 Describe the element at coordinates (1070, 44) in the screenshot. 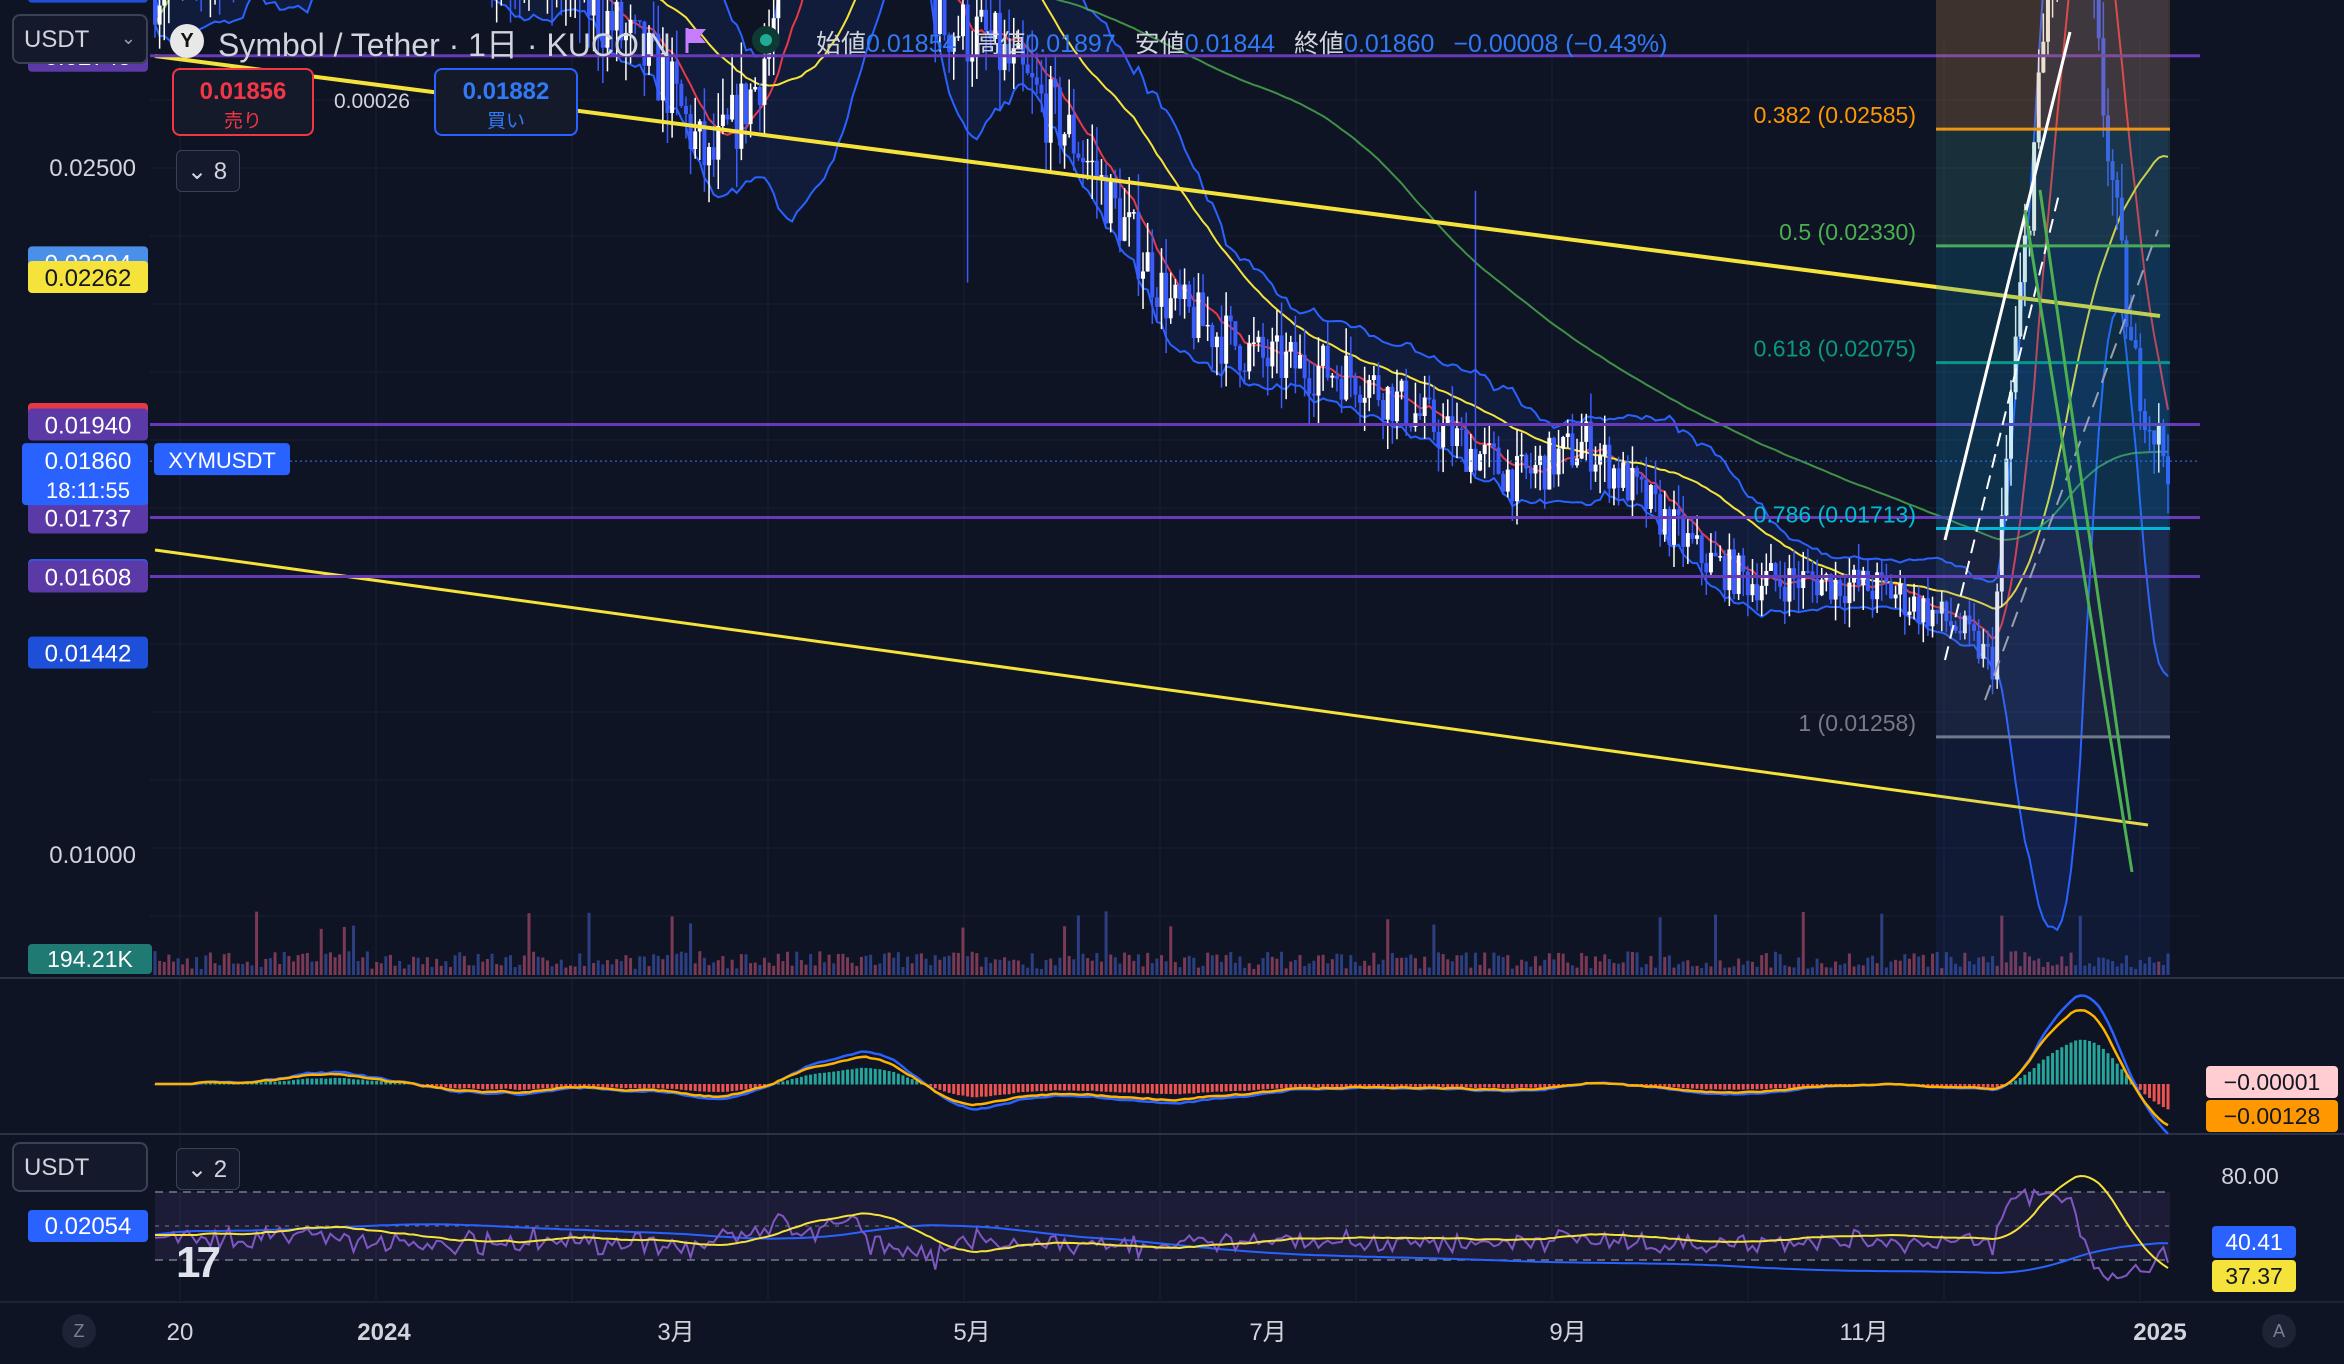

I see `high-value: 0.01897` at that location.